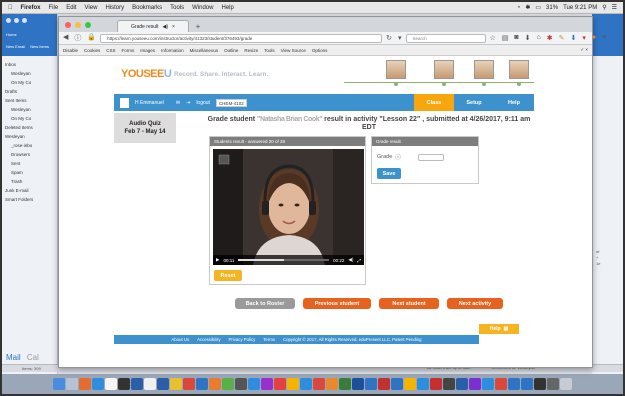 This screenshot has height=396, width=625. I want to click on folder-item: On My Co, so click(29, 82).